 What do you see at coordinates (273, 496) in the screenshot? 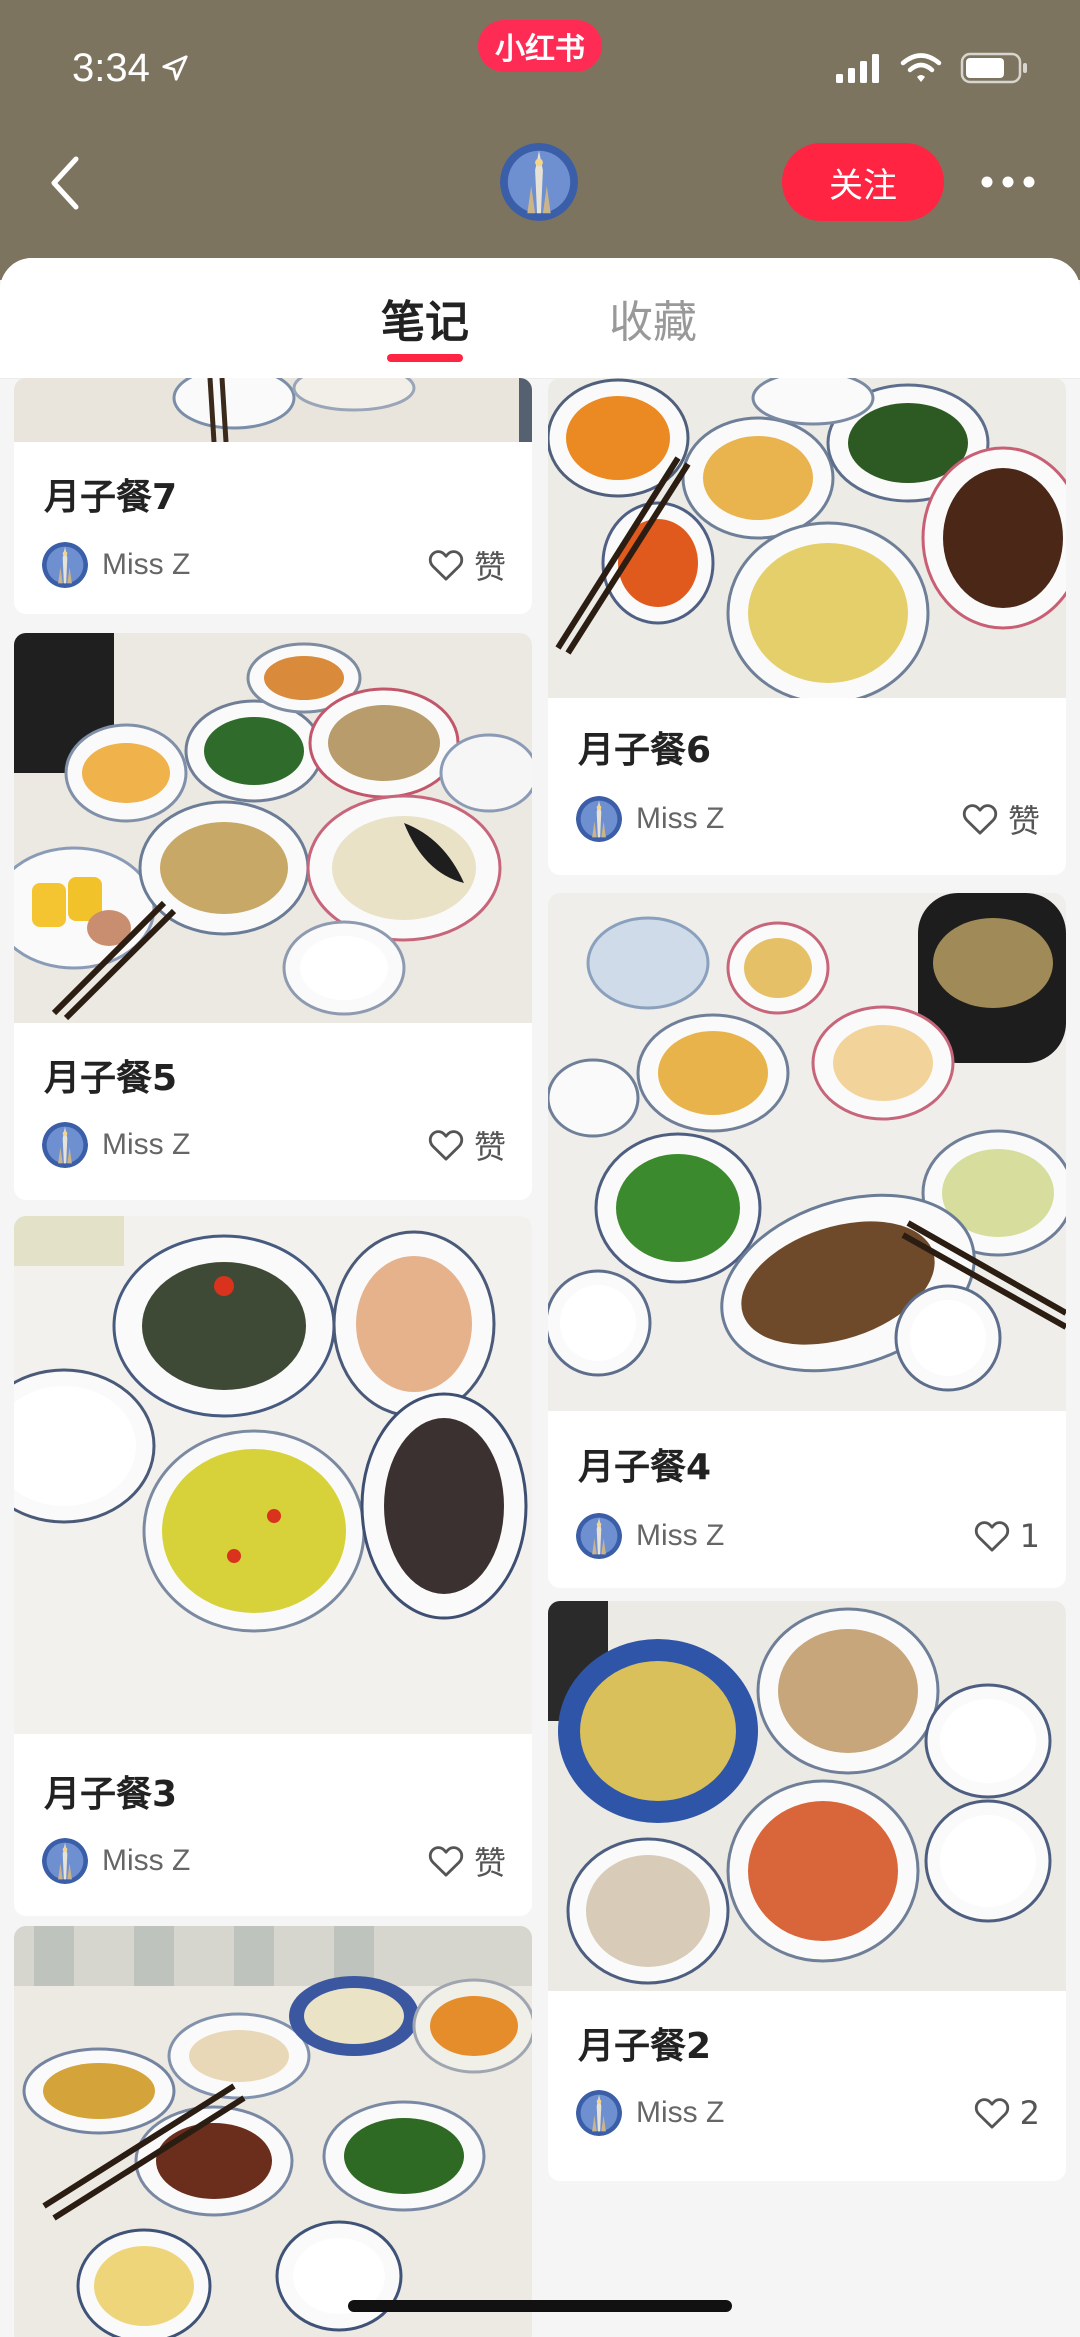
I see `note-card-7: 月子餐7 Miss Z 赞` at bounding box center [273, 496].